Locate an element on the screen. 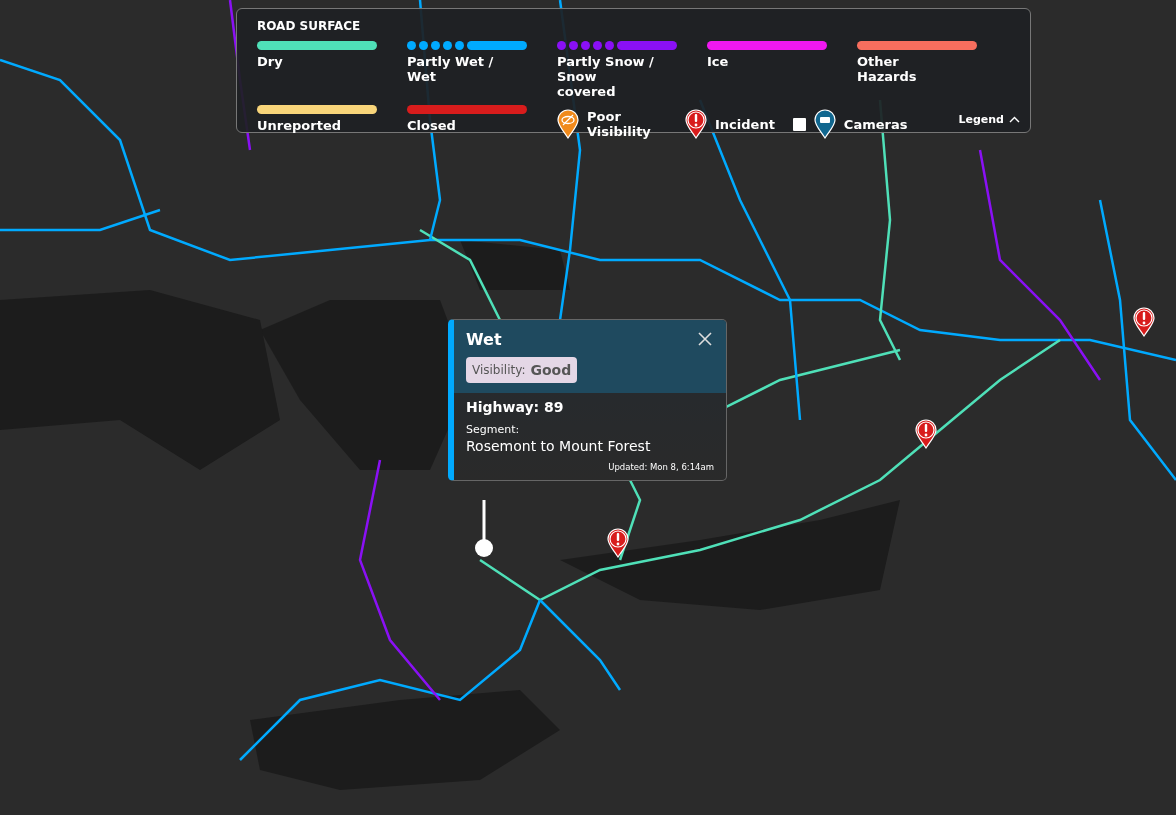 This screenshot has width=1176, height=815. close-icon is located at coordinates (705, 339).